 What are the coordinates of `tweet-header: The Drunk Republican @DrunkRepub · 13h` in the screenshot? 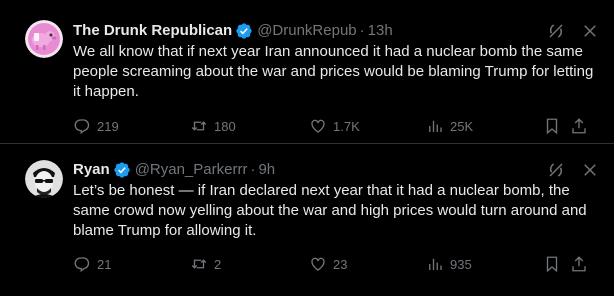 It's located at (233, 31).